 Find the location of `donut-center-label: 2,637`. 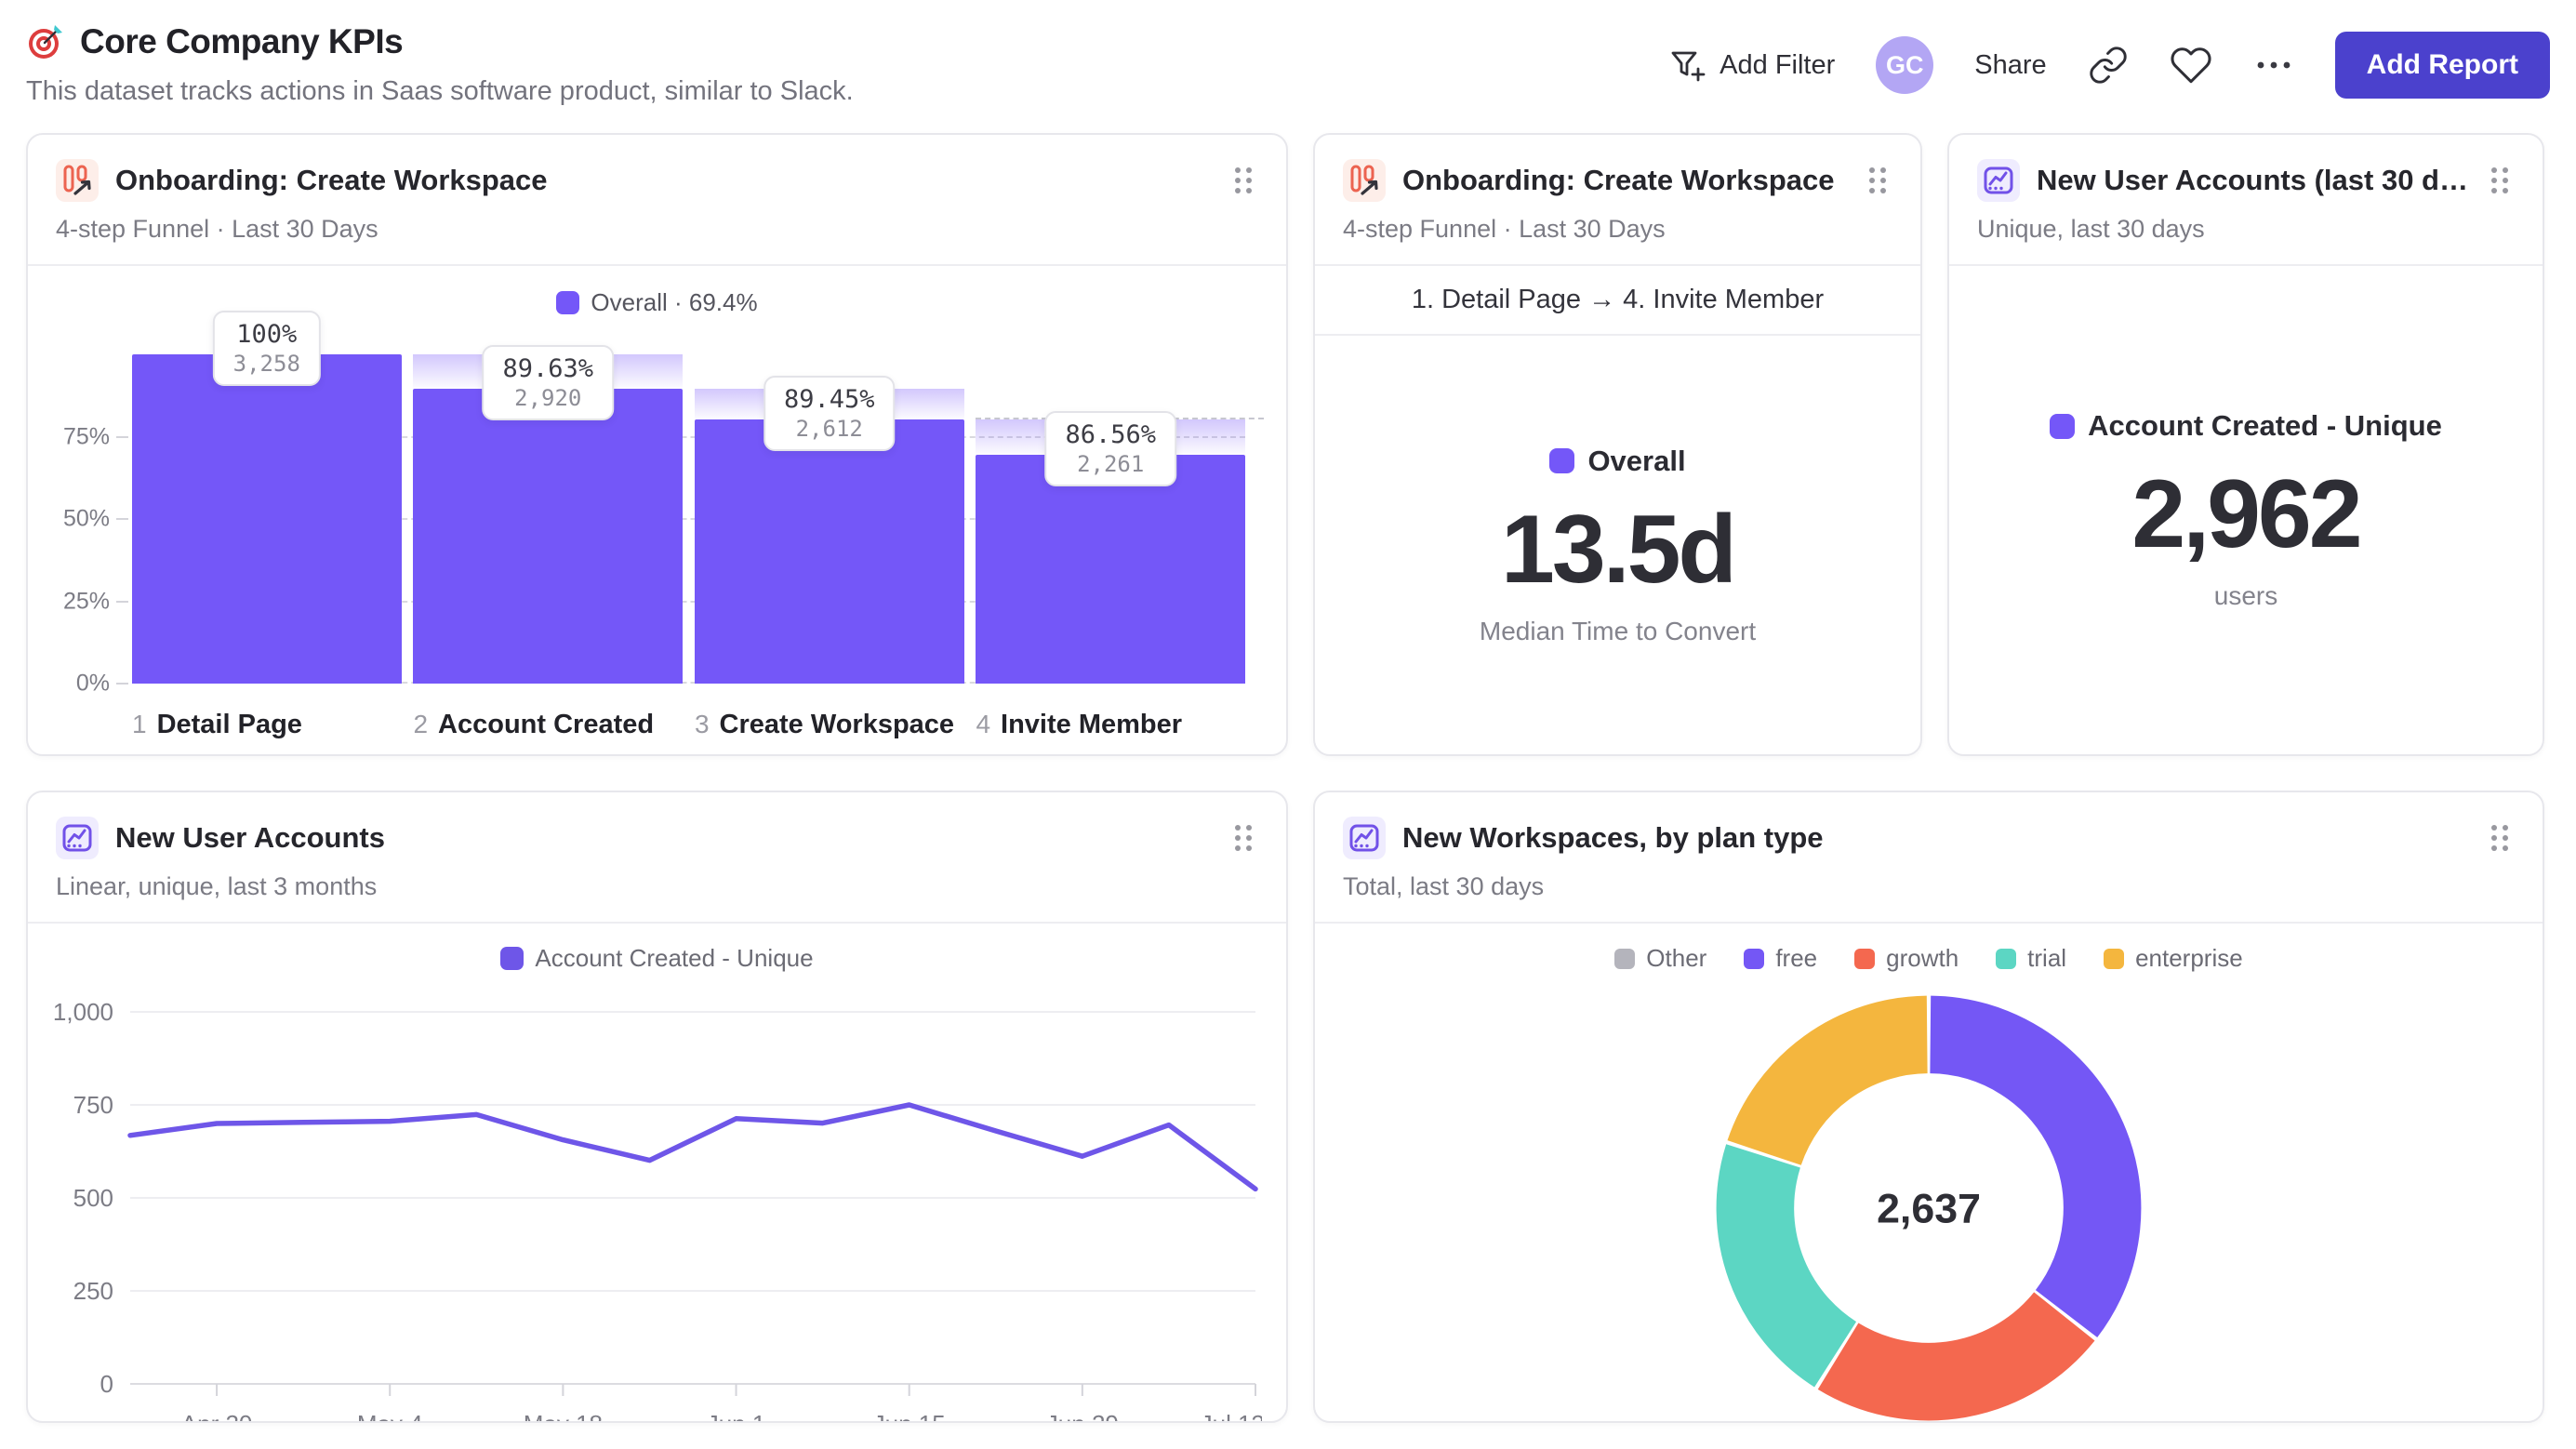

donut-center-label: 2,637 is located at coordinates (1929, 1209).